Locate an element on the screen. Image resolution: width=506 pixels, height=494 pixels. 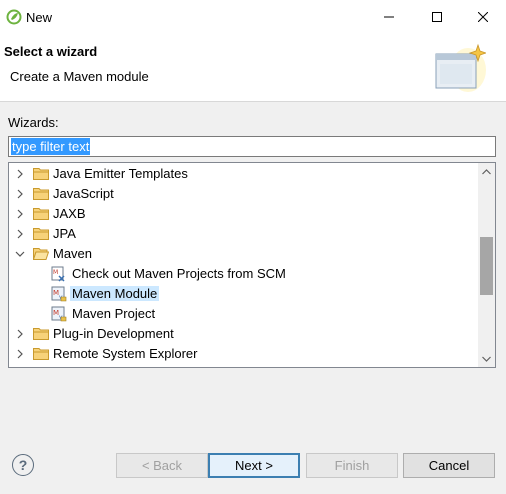
tree-item-label: Java Emitter Templates is located at coordinates (120, 173).